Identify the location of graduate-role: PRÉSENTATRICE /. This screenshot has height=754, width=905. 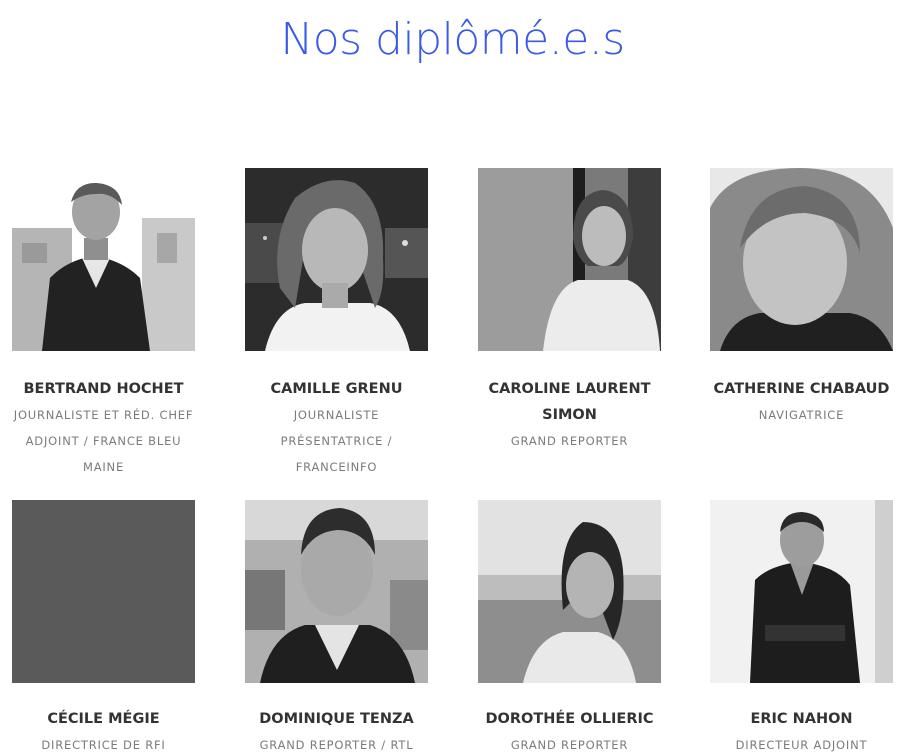
(336, 441).